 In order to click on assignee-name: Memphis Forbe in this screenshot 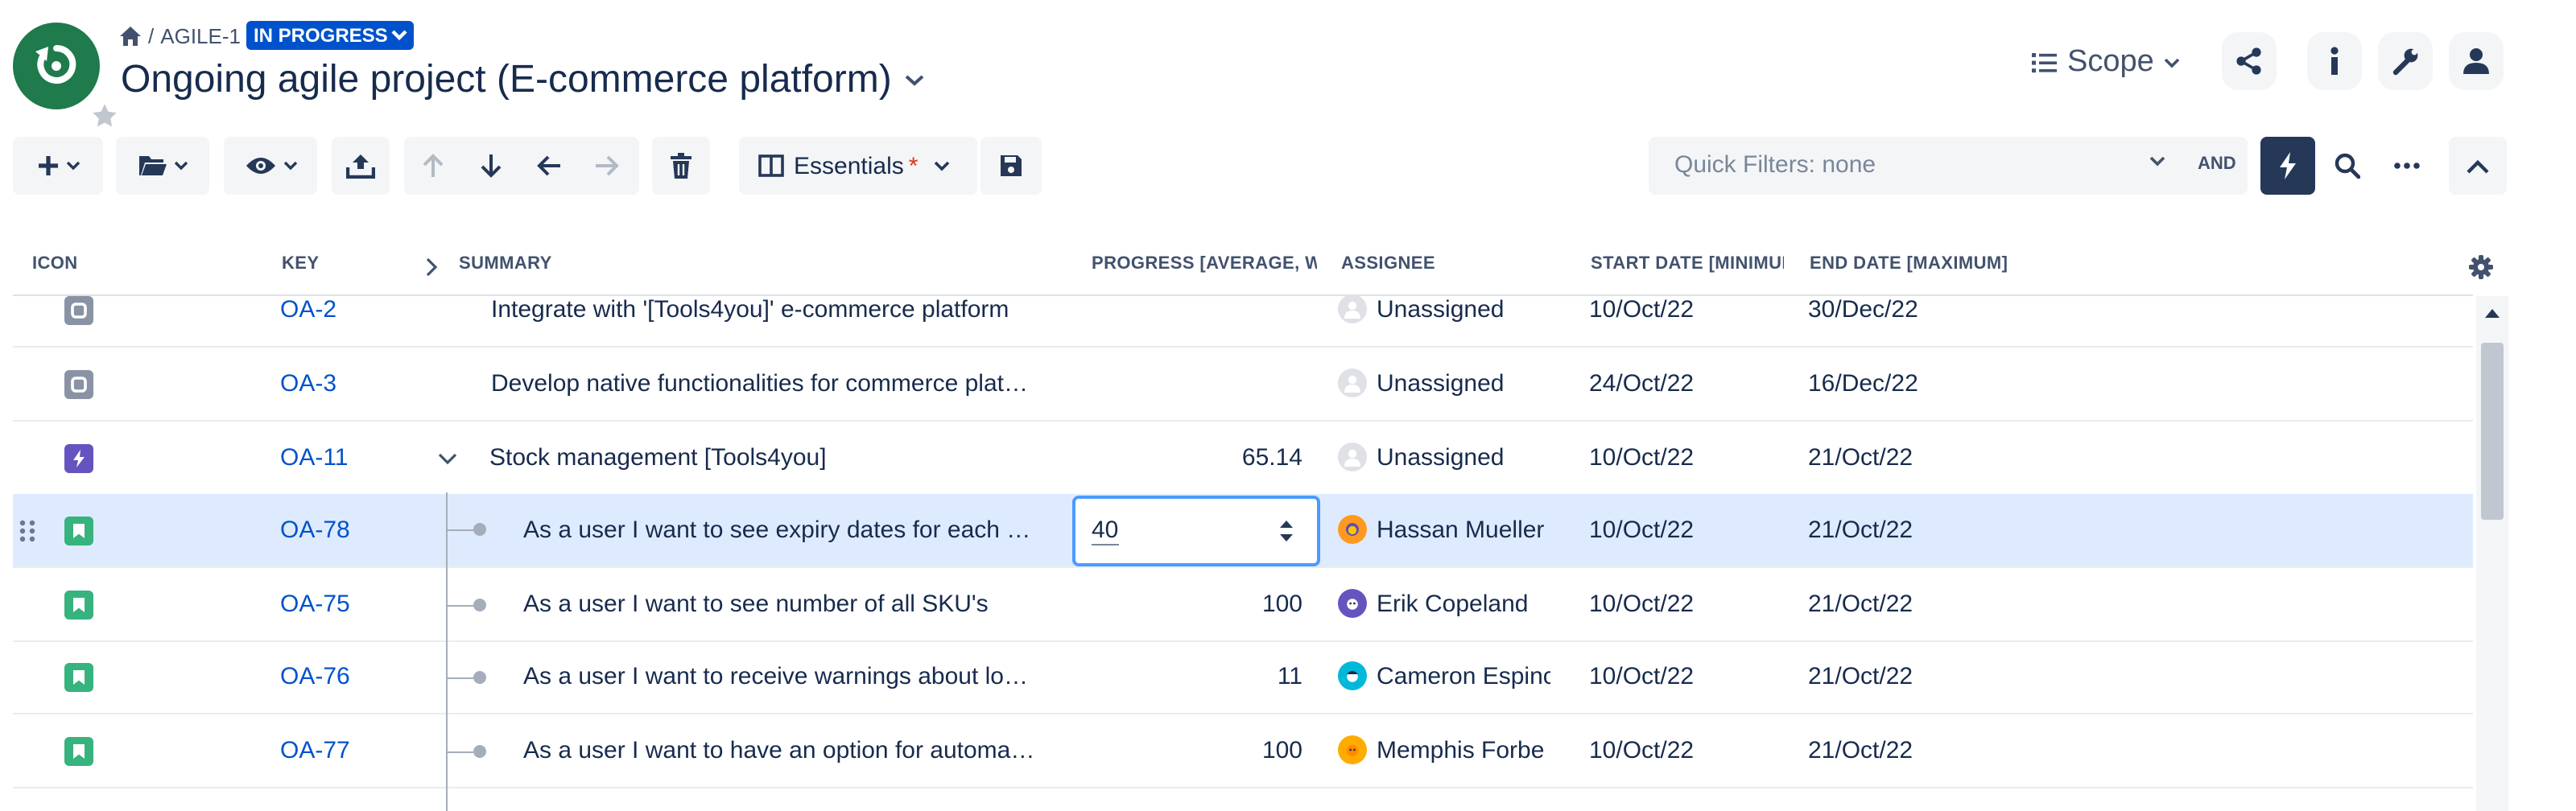, I will do `click(1461, 750)`.